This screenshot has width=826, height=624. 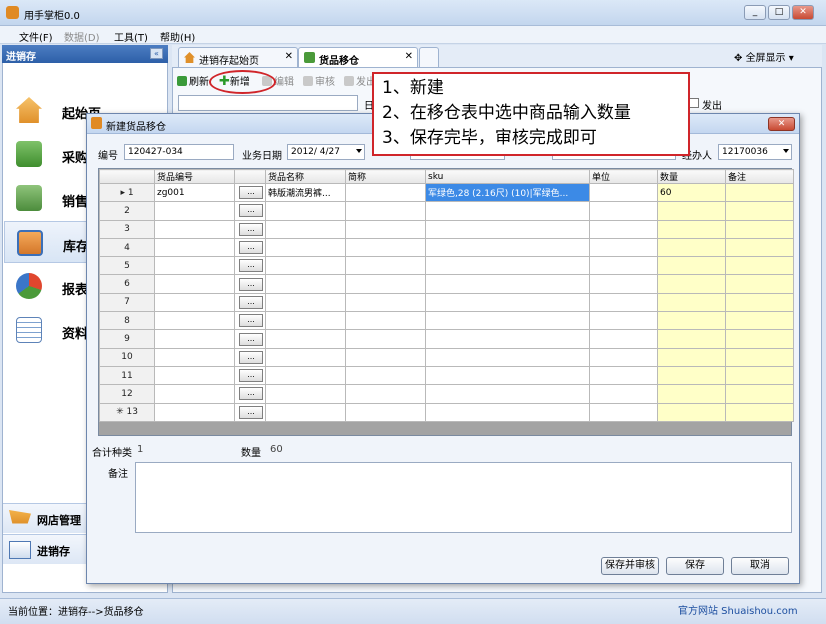 I want to click on save-and-audit-button: 保存并审核, so click(x=630, y=566).